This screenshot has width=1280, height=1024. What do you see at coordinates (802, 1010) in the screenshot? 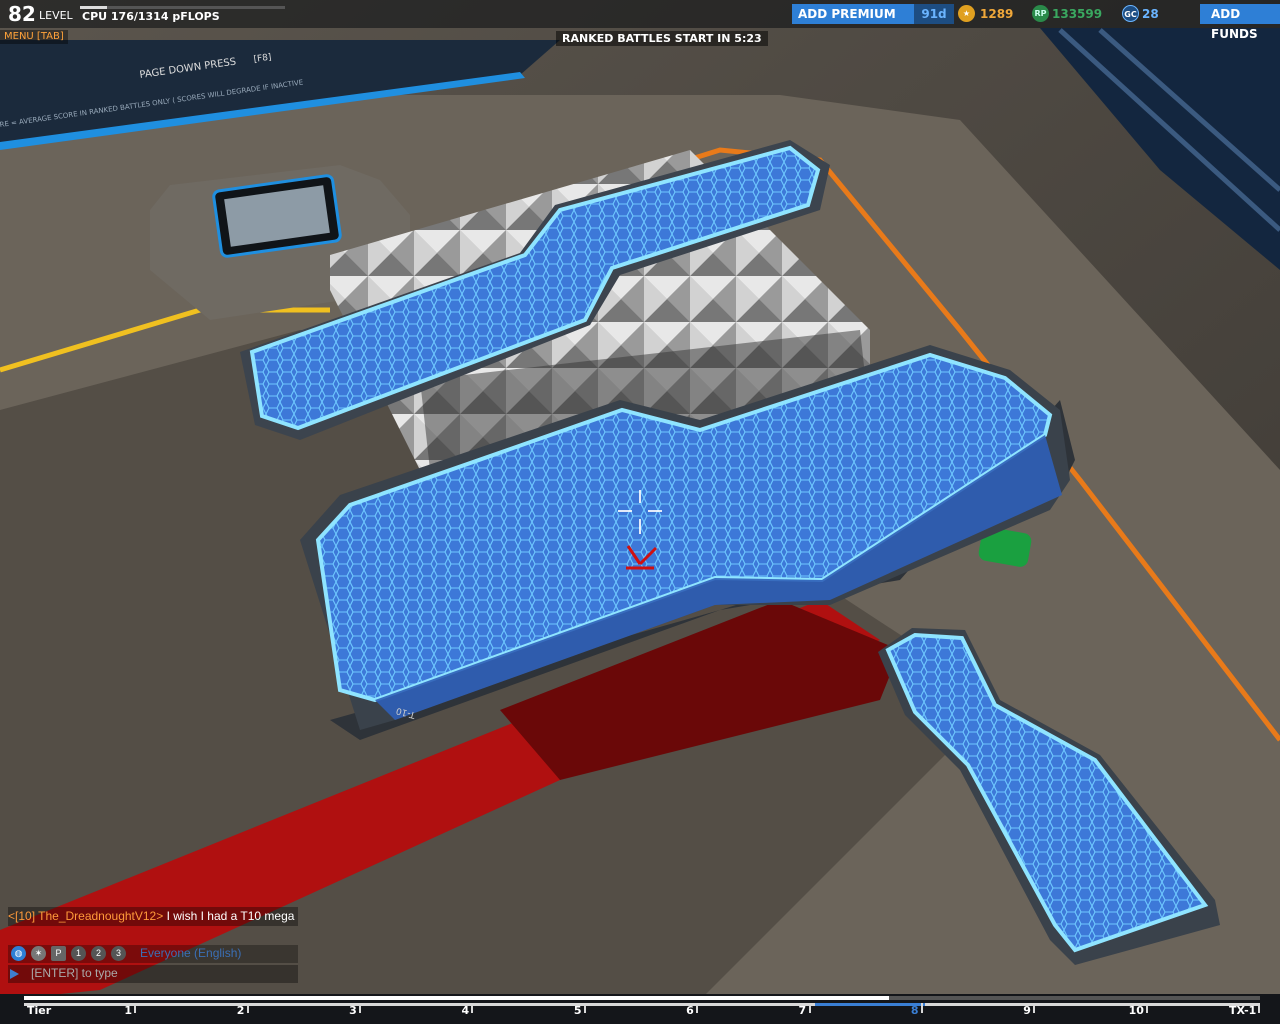
I see `tier-label: 7` at bounding box center [802, 1010].